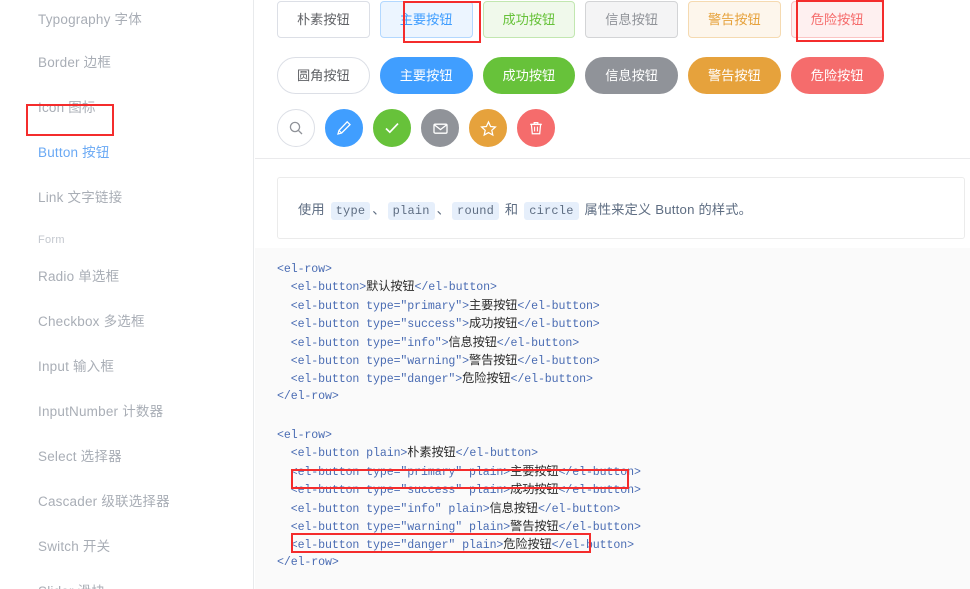 The width and height of the screenshot is (970, 589). I want to click on circle-star-button, so click(488, 128).